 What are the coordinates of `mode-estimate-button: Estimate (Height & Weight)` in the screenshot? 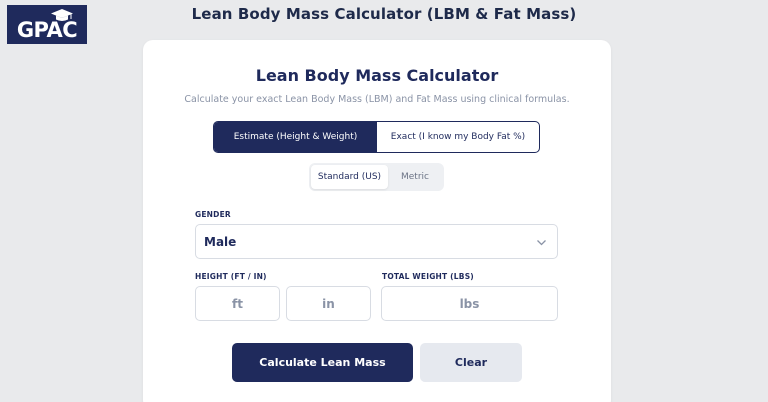 It's located at (295, 137).